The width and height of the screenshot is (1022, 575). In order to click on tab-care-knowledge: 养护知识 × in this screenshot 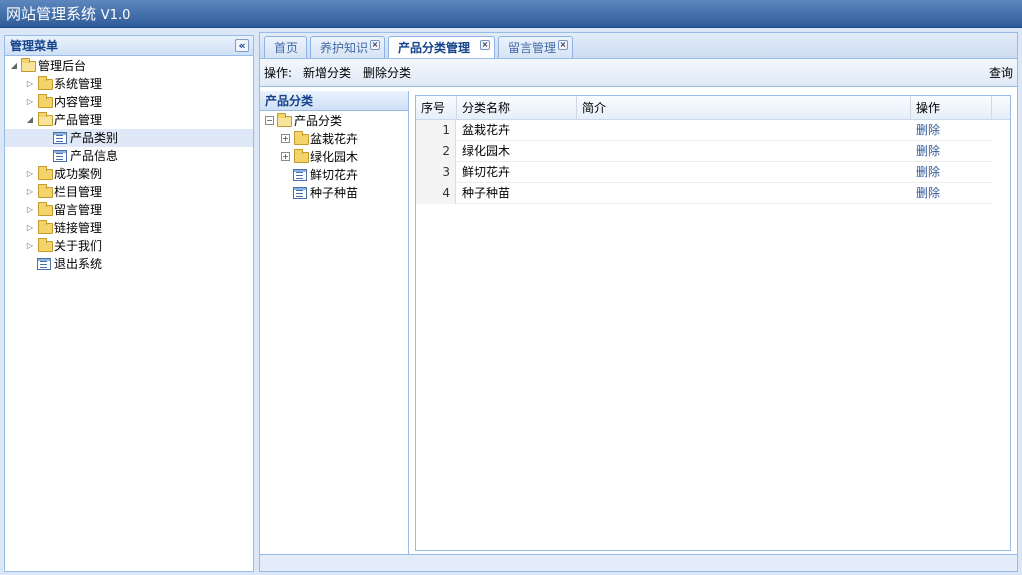, I will do `click(347, 47)`.